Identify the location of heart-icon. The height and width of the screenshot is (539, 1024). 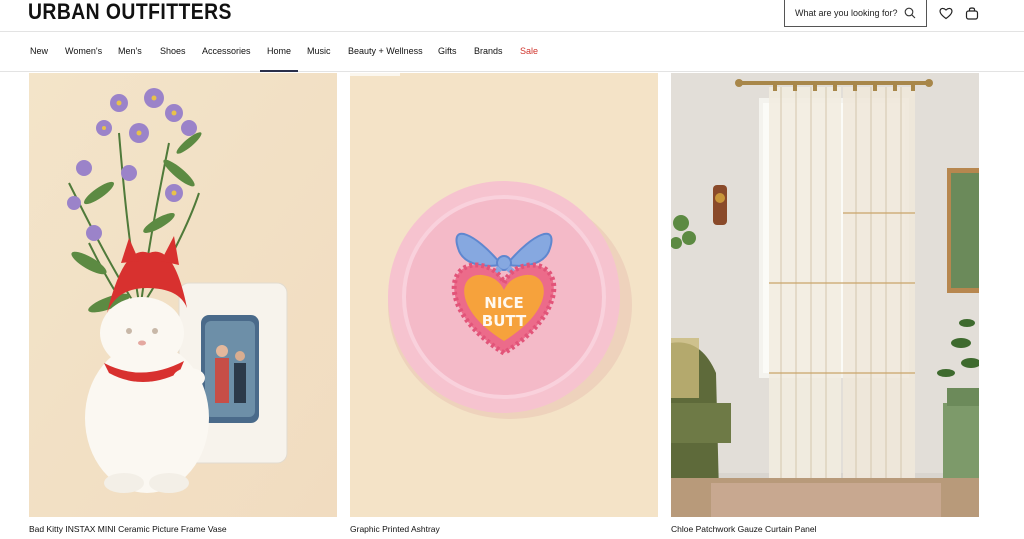
(946, 13).